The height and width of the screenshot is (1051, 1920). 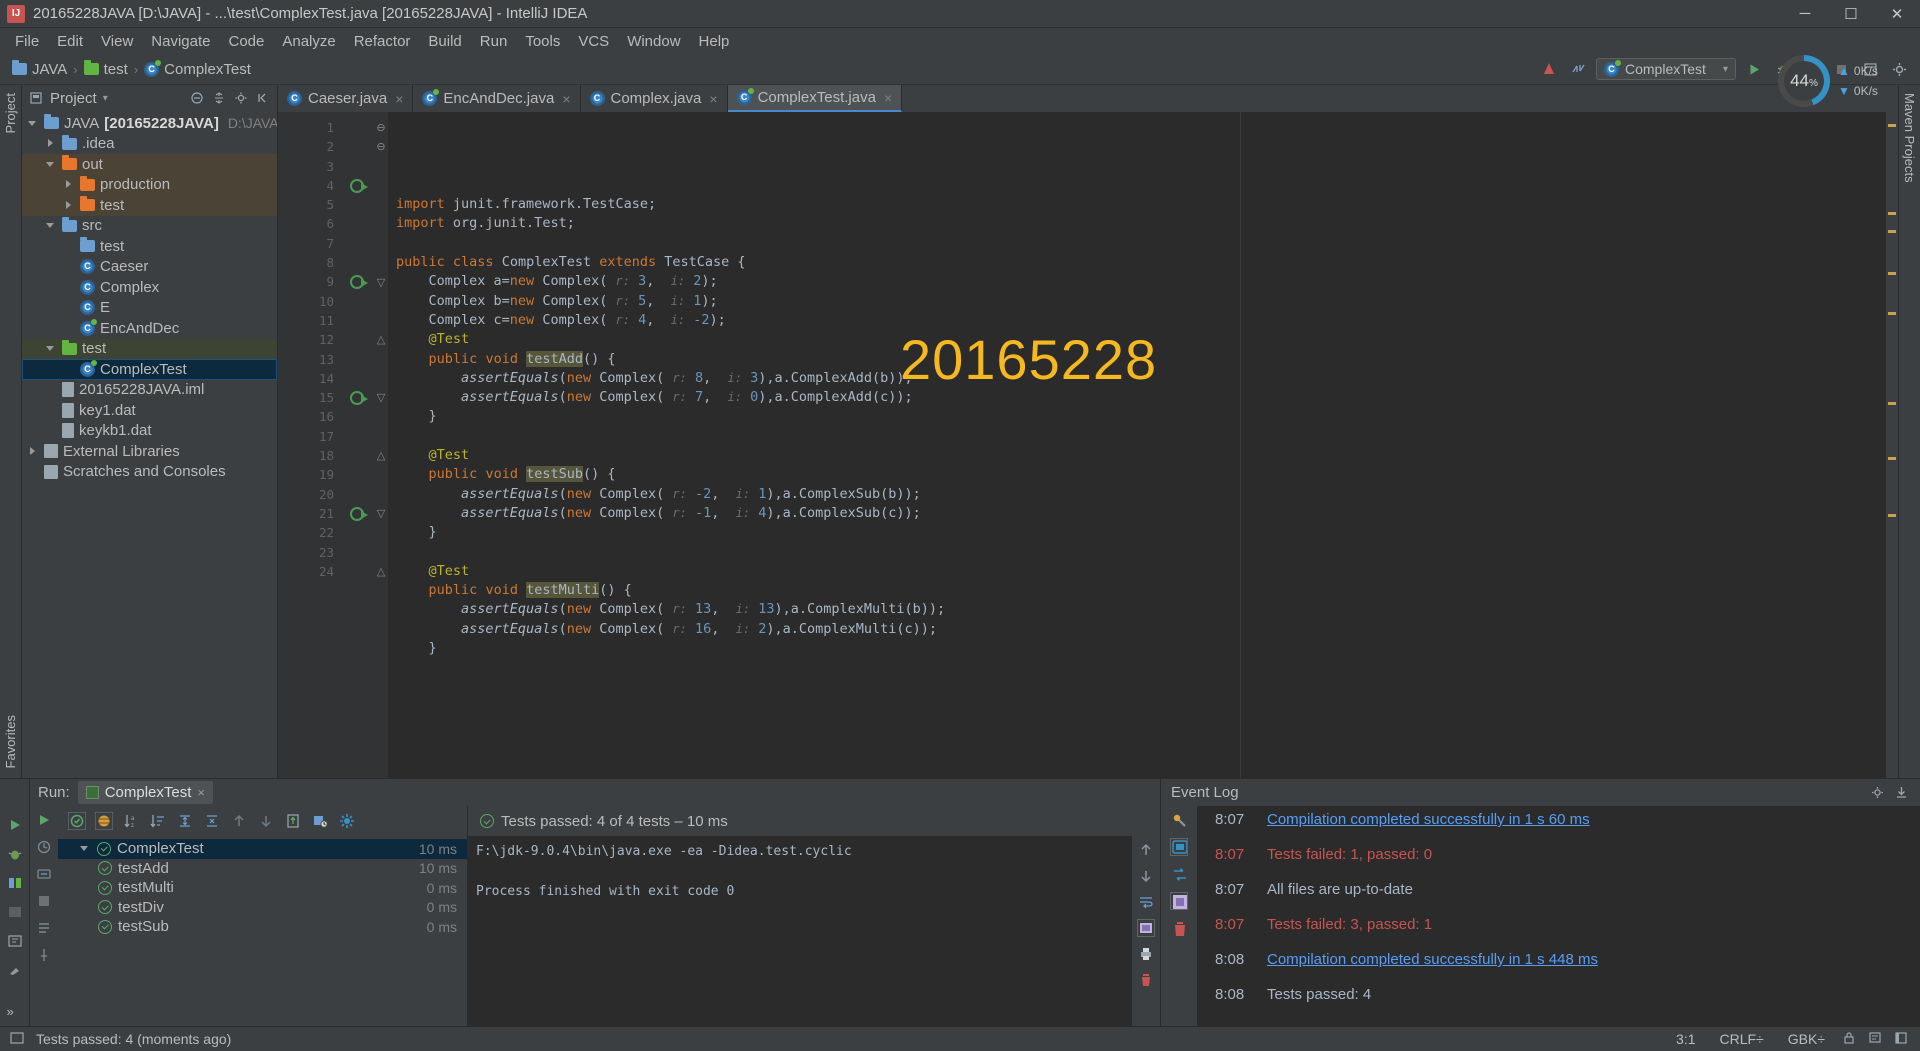 What do you see at coordinates (357, 445) in the screenshot?
I see `gutter-run-markers` at bounding box center [357, 445].